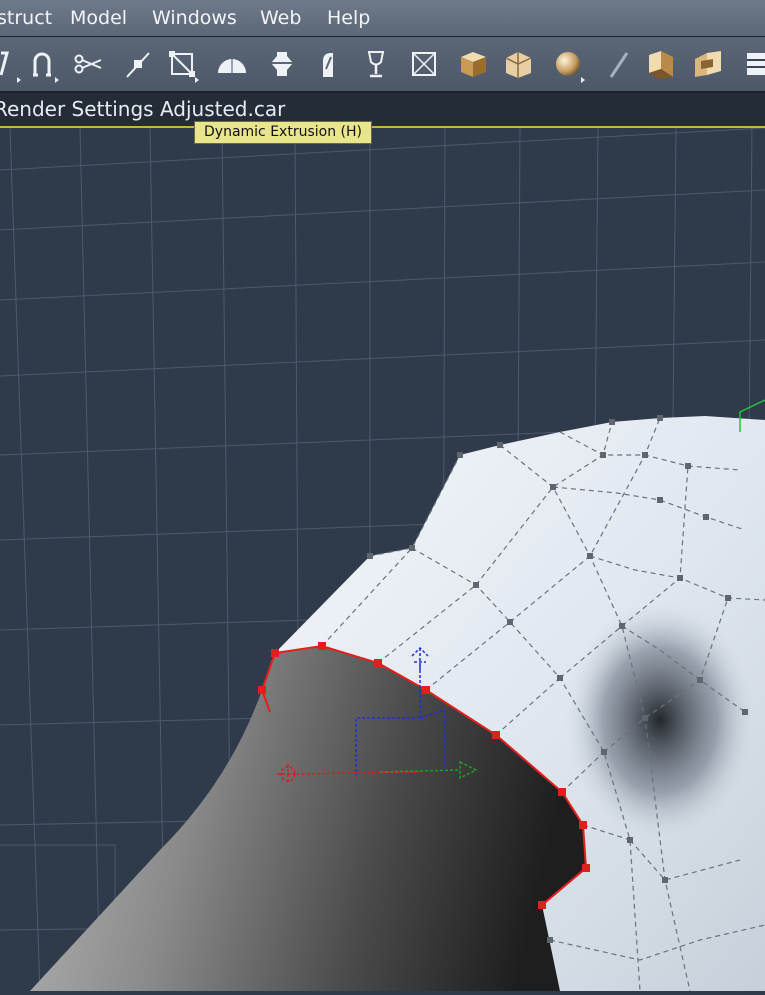 Image resolution: width=765 pixels, height=995 pixels. I want to click on box-select-tool-button, so click(182, 64).